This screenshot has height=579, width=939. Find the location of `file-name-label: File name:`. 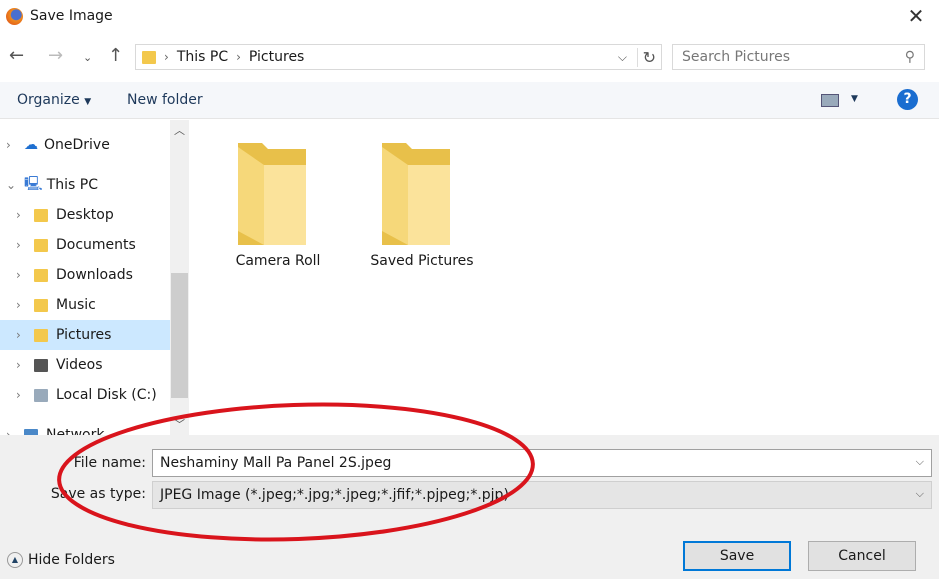

file-name-label: File name: is located at coordinates (109, 463).